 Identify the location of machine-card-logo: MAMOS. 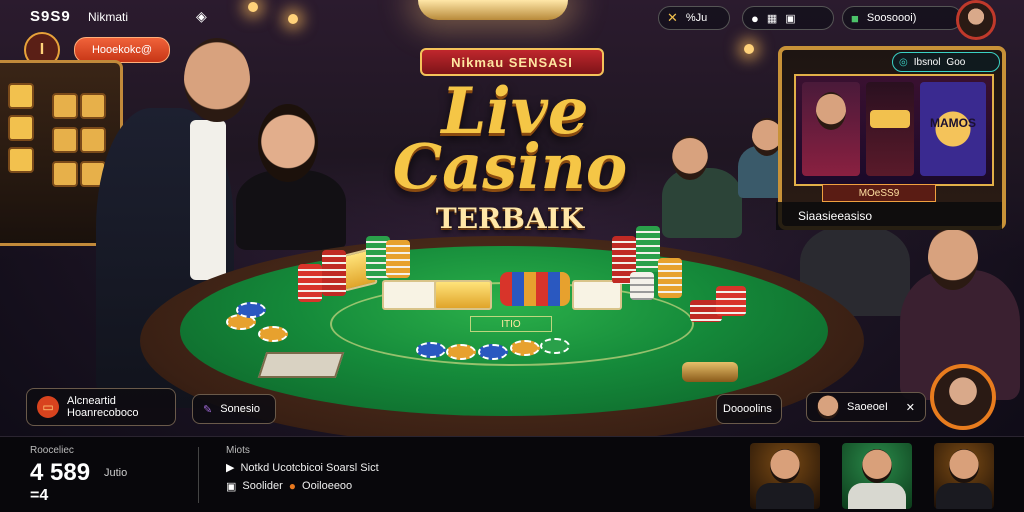
(953, 129).